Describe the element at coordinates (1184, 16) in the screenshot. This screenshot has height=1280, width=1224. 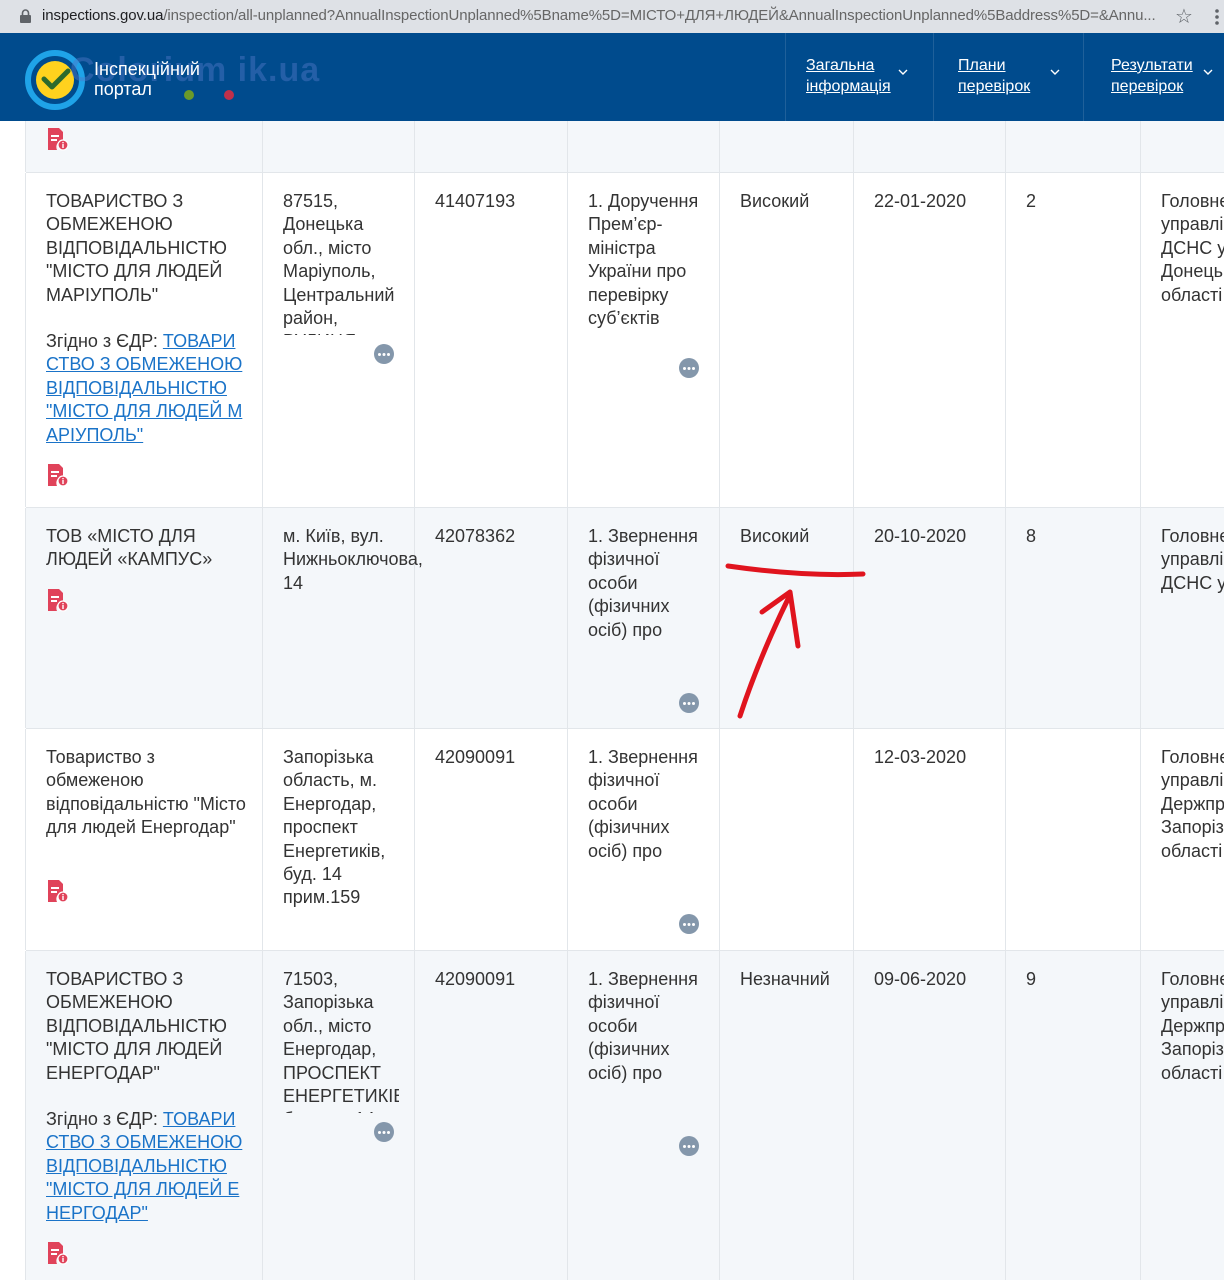
I see `bookmark-star-icon: ☆` at that location.